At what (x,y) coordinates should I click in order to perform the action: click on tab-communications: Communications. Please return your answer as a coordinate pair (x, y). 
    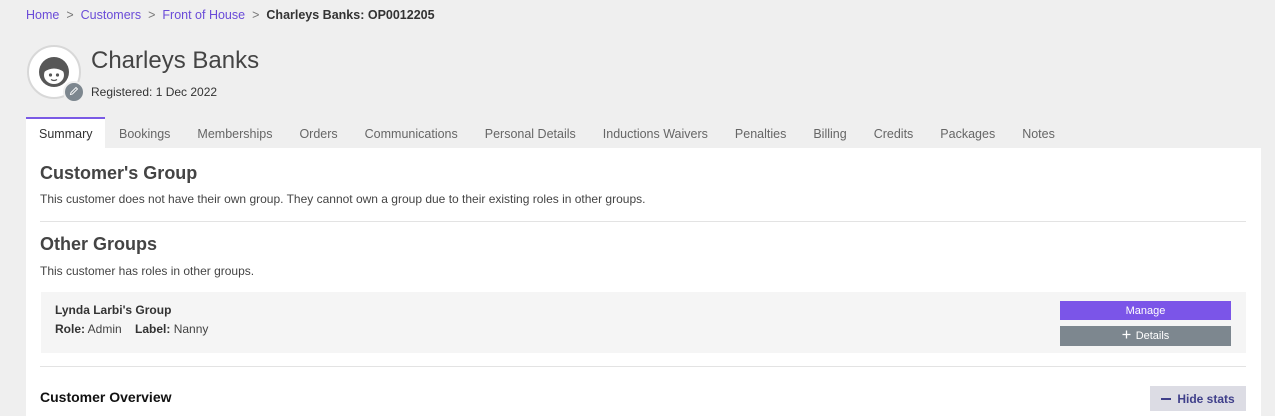
    Looking at the image, I should click on (411, 133).